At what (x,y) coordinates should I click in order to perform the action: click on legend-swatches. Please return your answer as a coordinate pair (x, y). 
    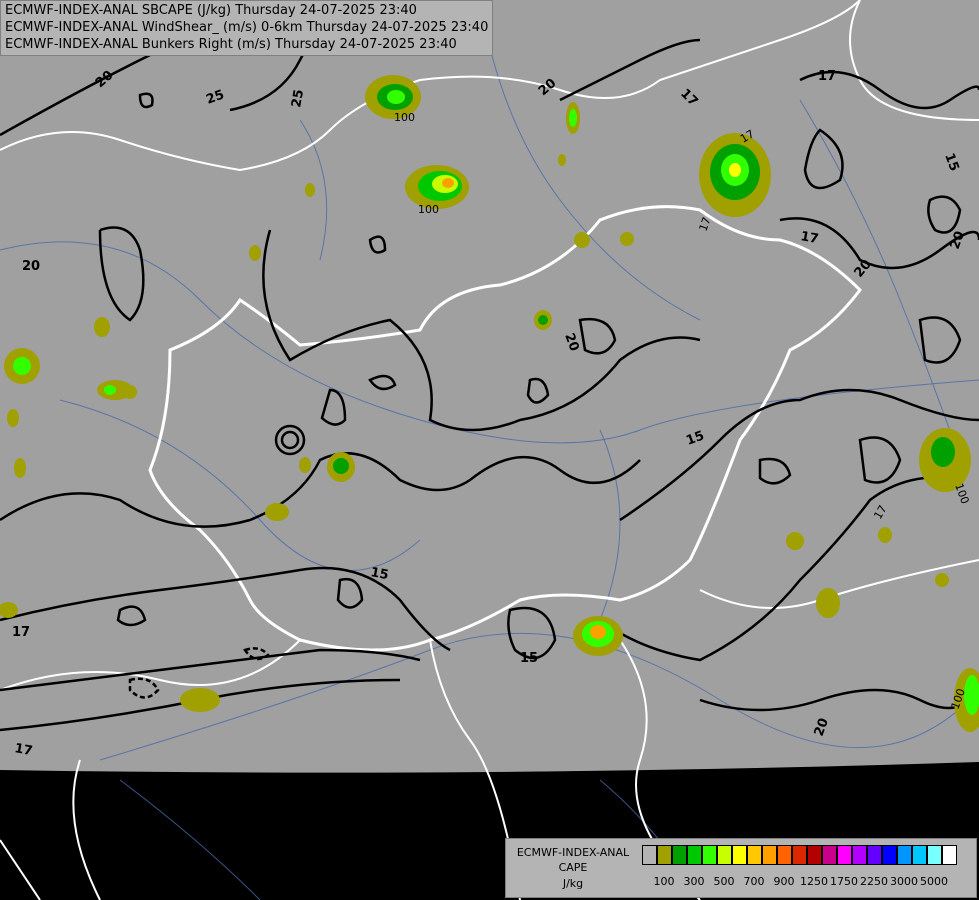
    Looking at the image, I should click on (799, 855).